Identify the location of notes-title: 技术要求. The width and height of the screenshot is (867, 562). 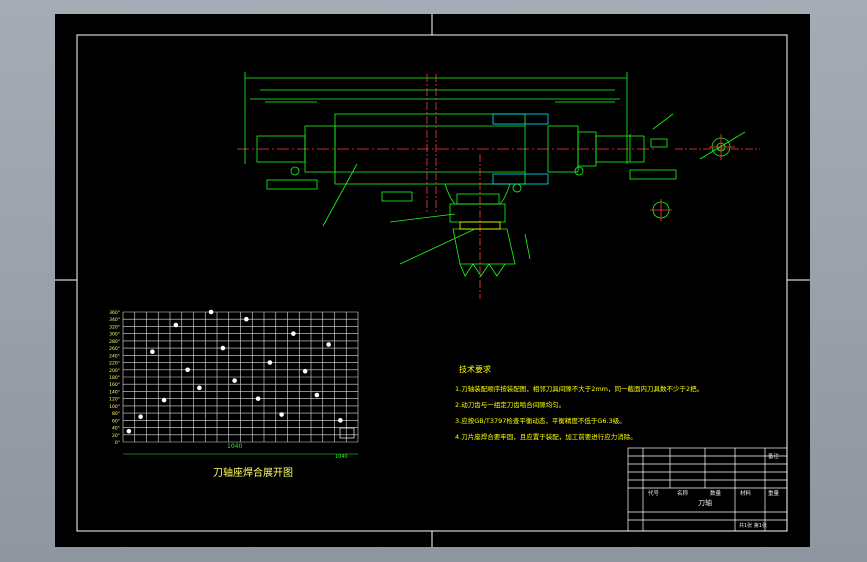
(475, 369).